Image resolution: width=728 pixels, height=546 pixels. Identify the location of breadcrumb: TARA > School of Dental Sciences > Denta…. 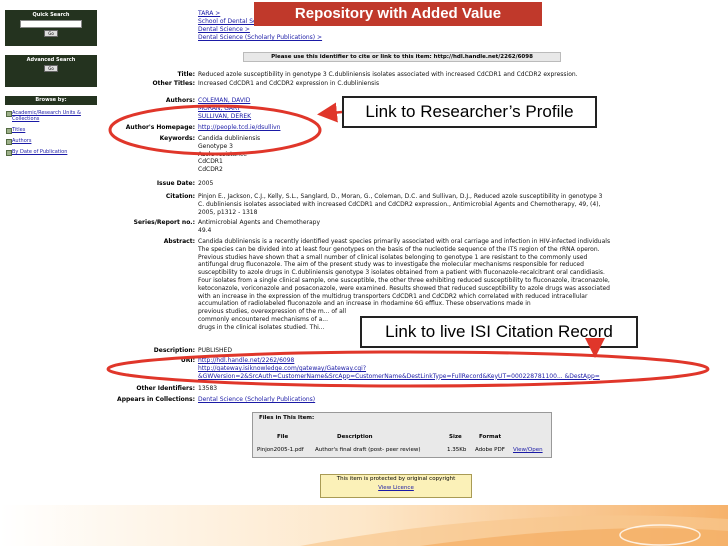
(260, 26).